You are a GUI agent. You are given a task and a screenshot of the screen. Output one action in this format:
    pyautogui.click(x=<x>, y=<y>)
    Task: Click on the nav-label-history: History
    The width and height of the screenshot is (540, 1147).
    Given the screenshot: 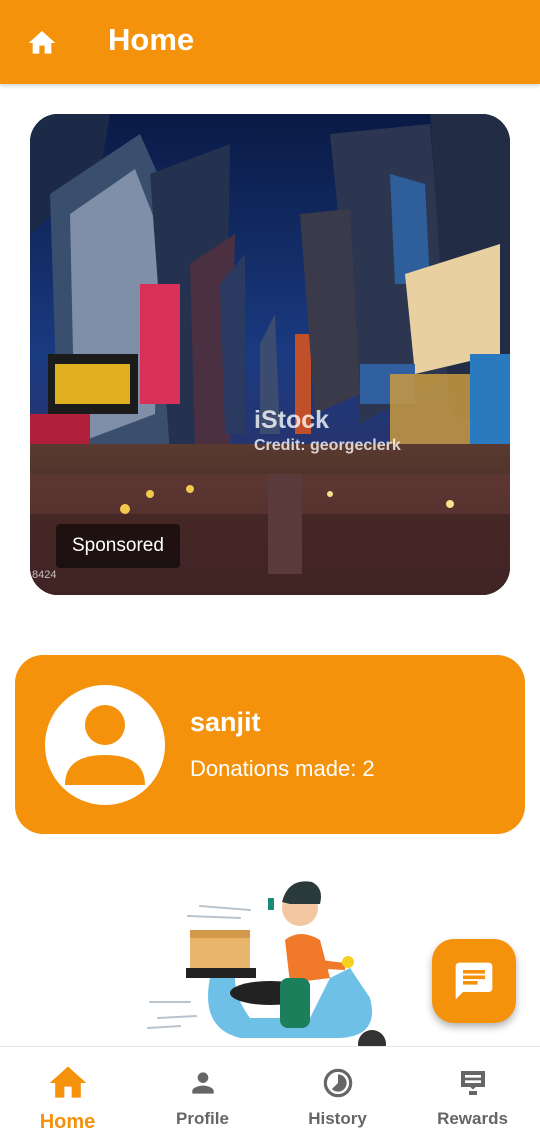 What is the action you would take?
    pyautogui.click(x=337, y=1118)
    